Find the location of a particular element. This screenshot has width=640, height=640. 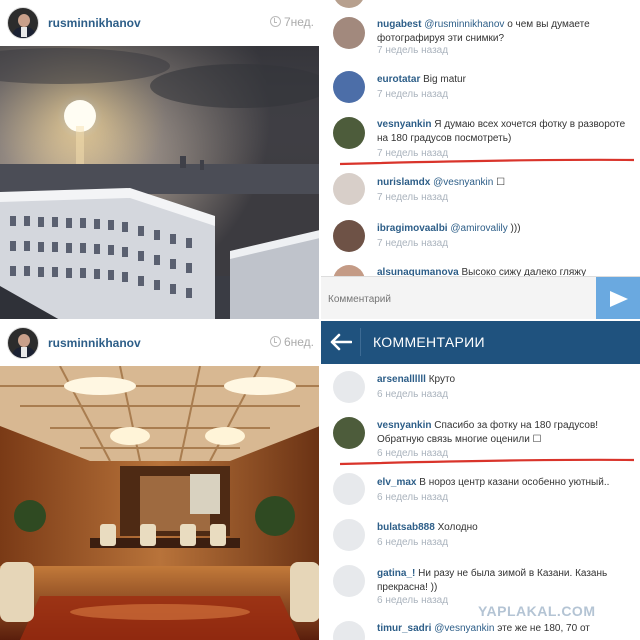

comment-username: elv_max is located at coordinates (396, 482).